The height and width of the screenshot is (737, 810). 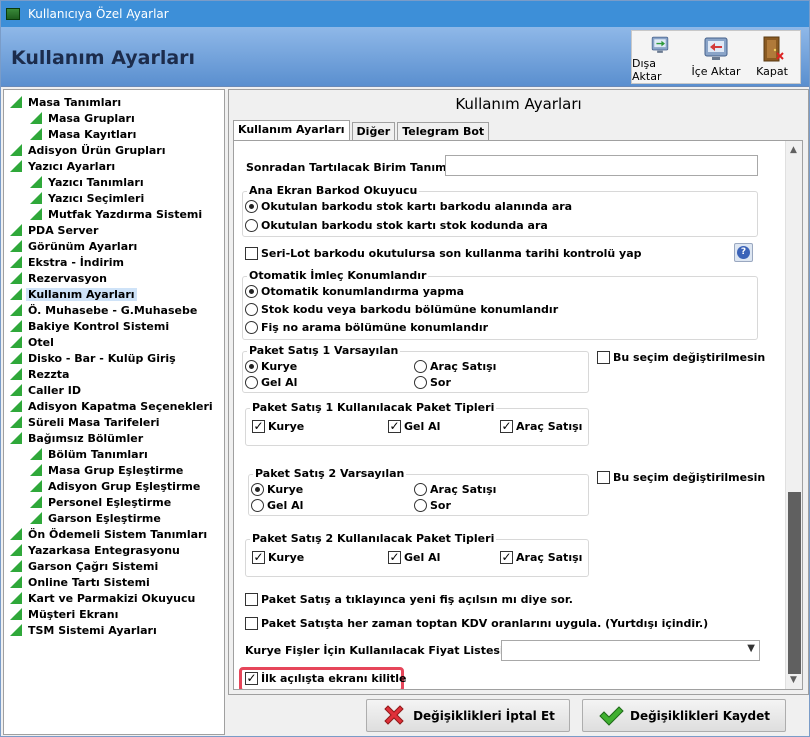 I want to click on sidebar-item: Yazıcı Ayarları, so click(x=63, y=166).